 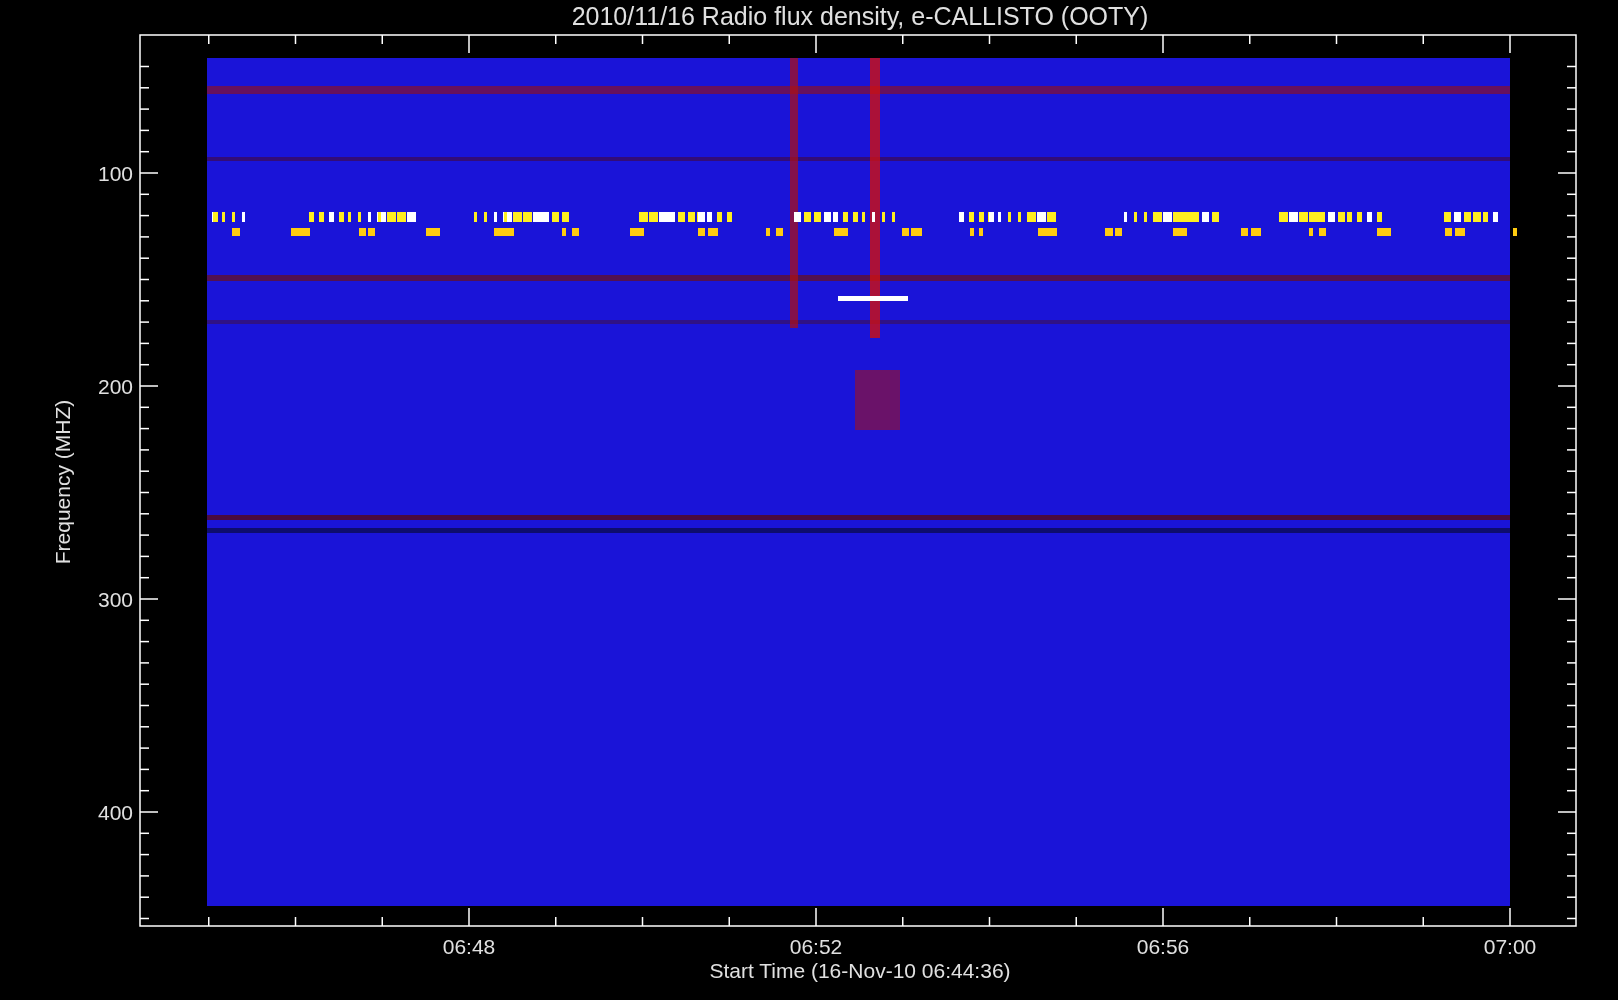 What do you see at coordinates (860, 970) in the screenshot?
I see `axis-title: Start Time (16-Nov-10 06:44:36)` at bounding box center [860, 970].